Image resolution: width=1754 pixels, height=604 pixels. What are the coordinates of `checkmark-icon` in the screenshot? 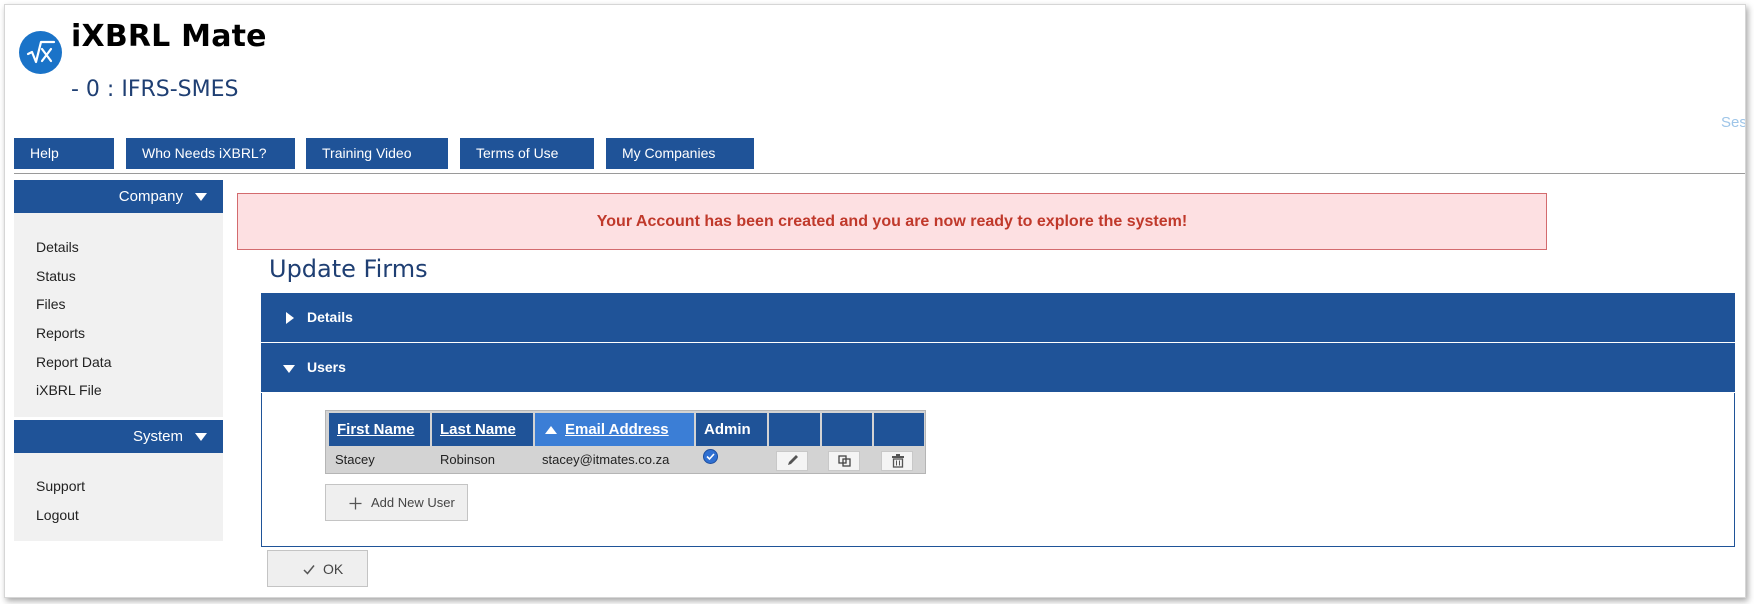 It's located at (309, 570).